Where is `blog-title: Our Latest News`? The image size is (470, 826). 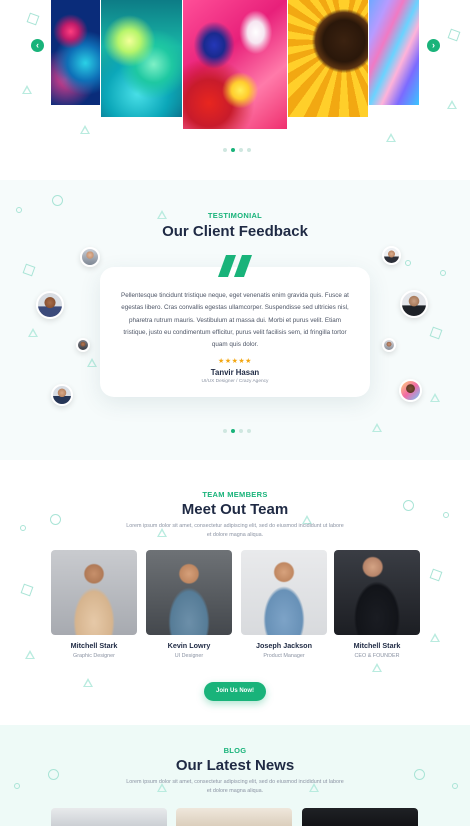
blog-title: Our Latest News is located at coordinates (235, 765).